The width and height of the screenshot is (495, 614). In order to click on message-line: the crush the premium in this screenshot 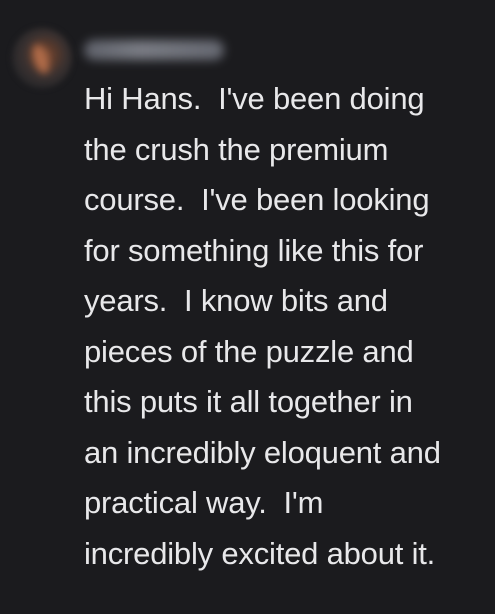, I will do `click(236, 149)`.